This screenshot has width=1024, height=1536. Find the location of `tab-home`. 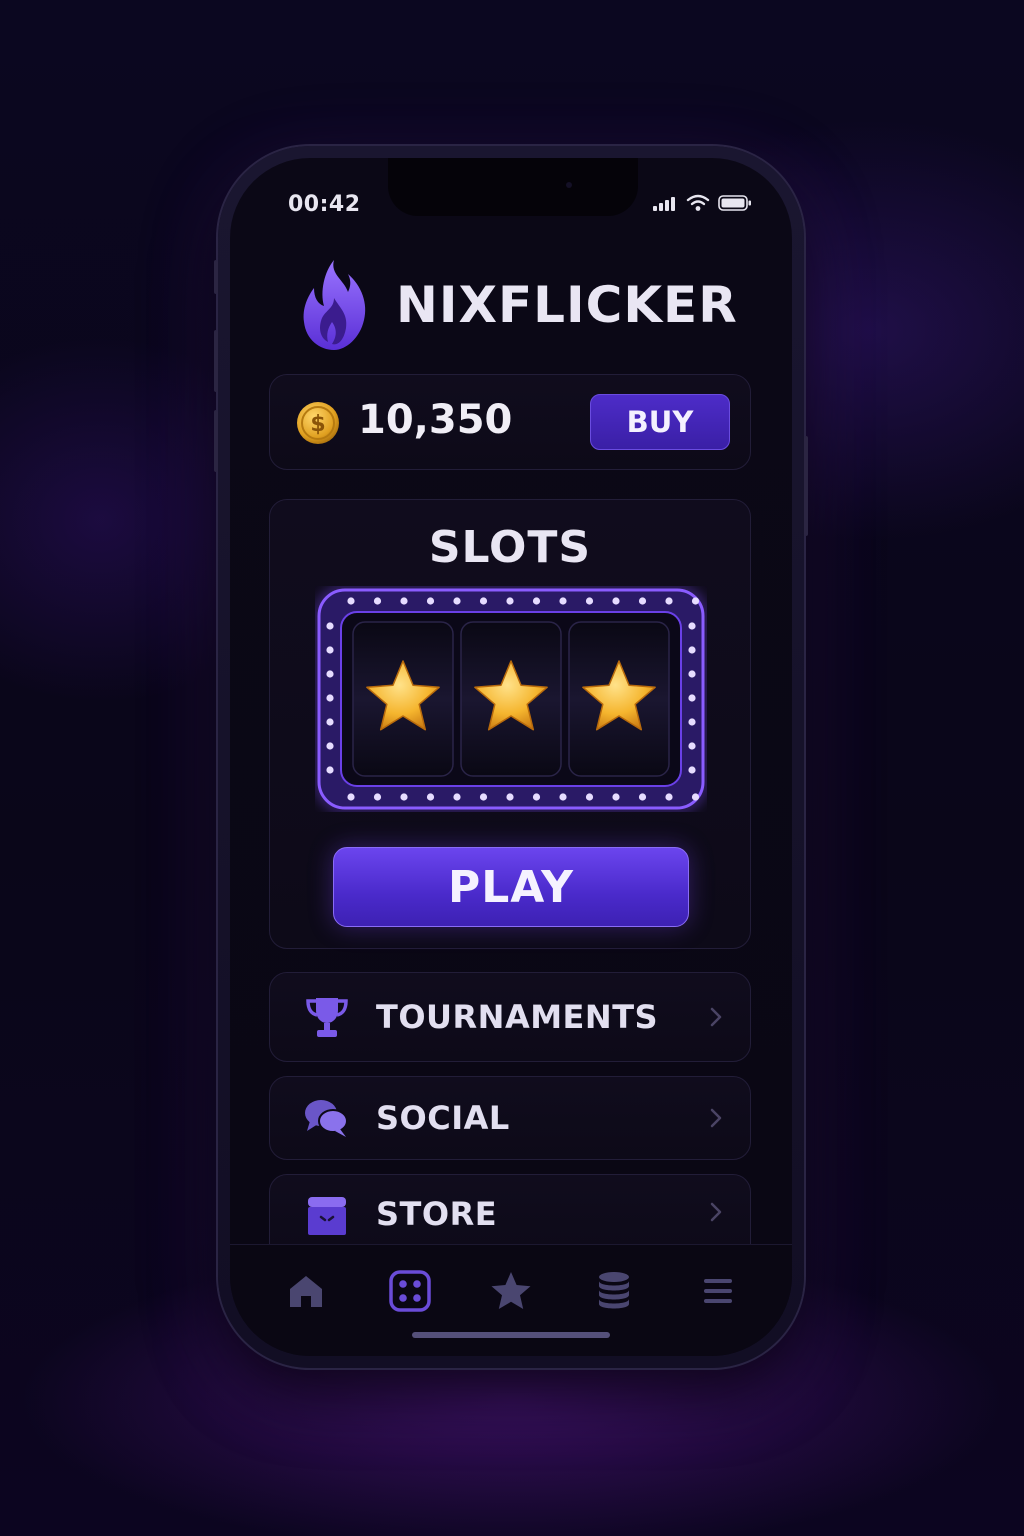

tab-home is located at coordinates (306, 1291).